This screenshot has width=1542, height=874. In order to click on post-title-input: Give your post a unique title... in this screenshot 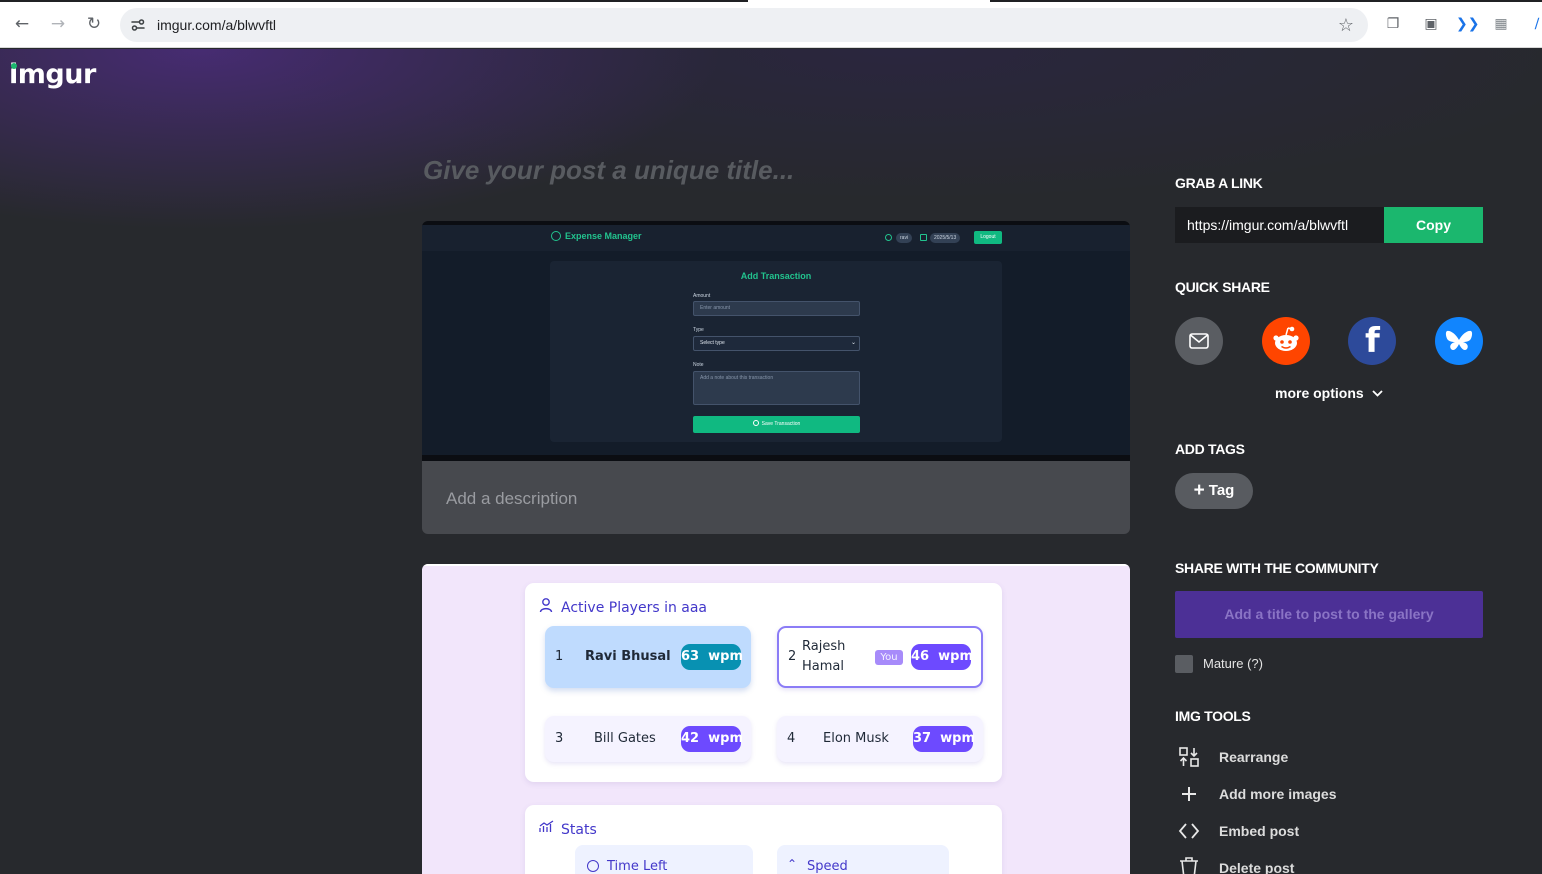, I will do `click(608, 170)`.